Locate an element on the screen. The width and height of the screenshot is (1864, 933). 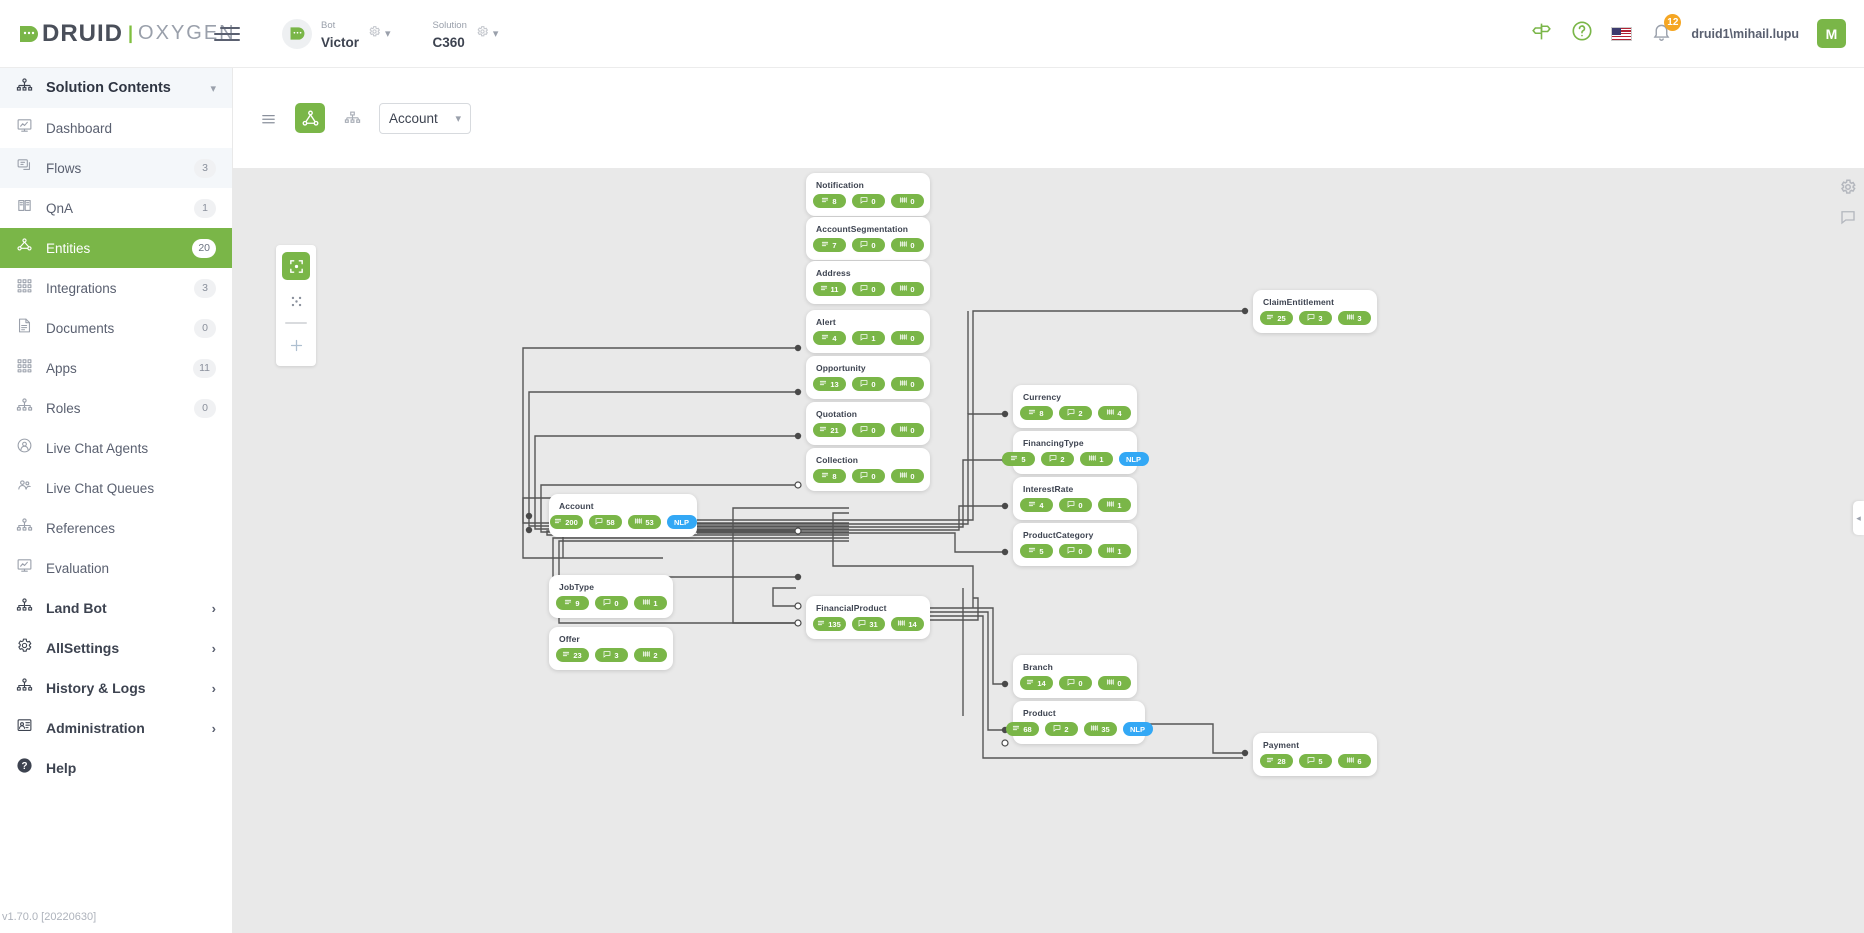
avatar: M is located at coordinates (1831, 33).